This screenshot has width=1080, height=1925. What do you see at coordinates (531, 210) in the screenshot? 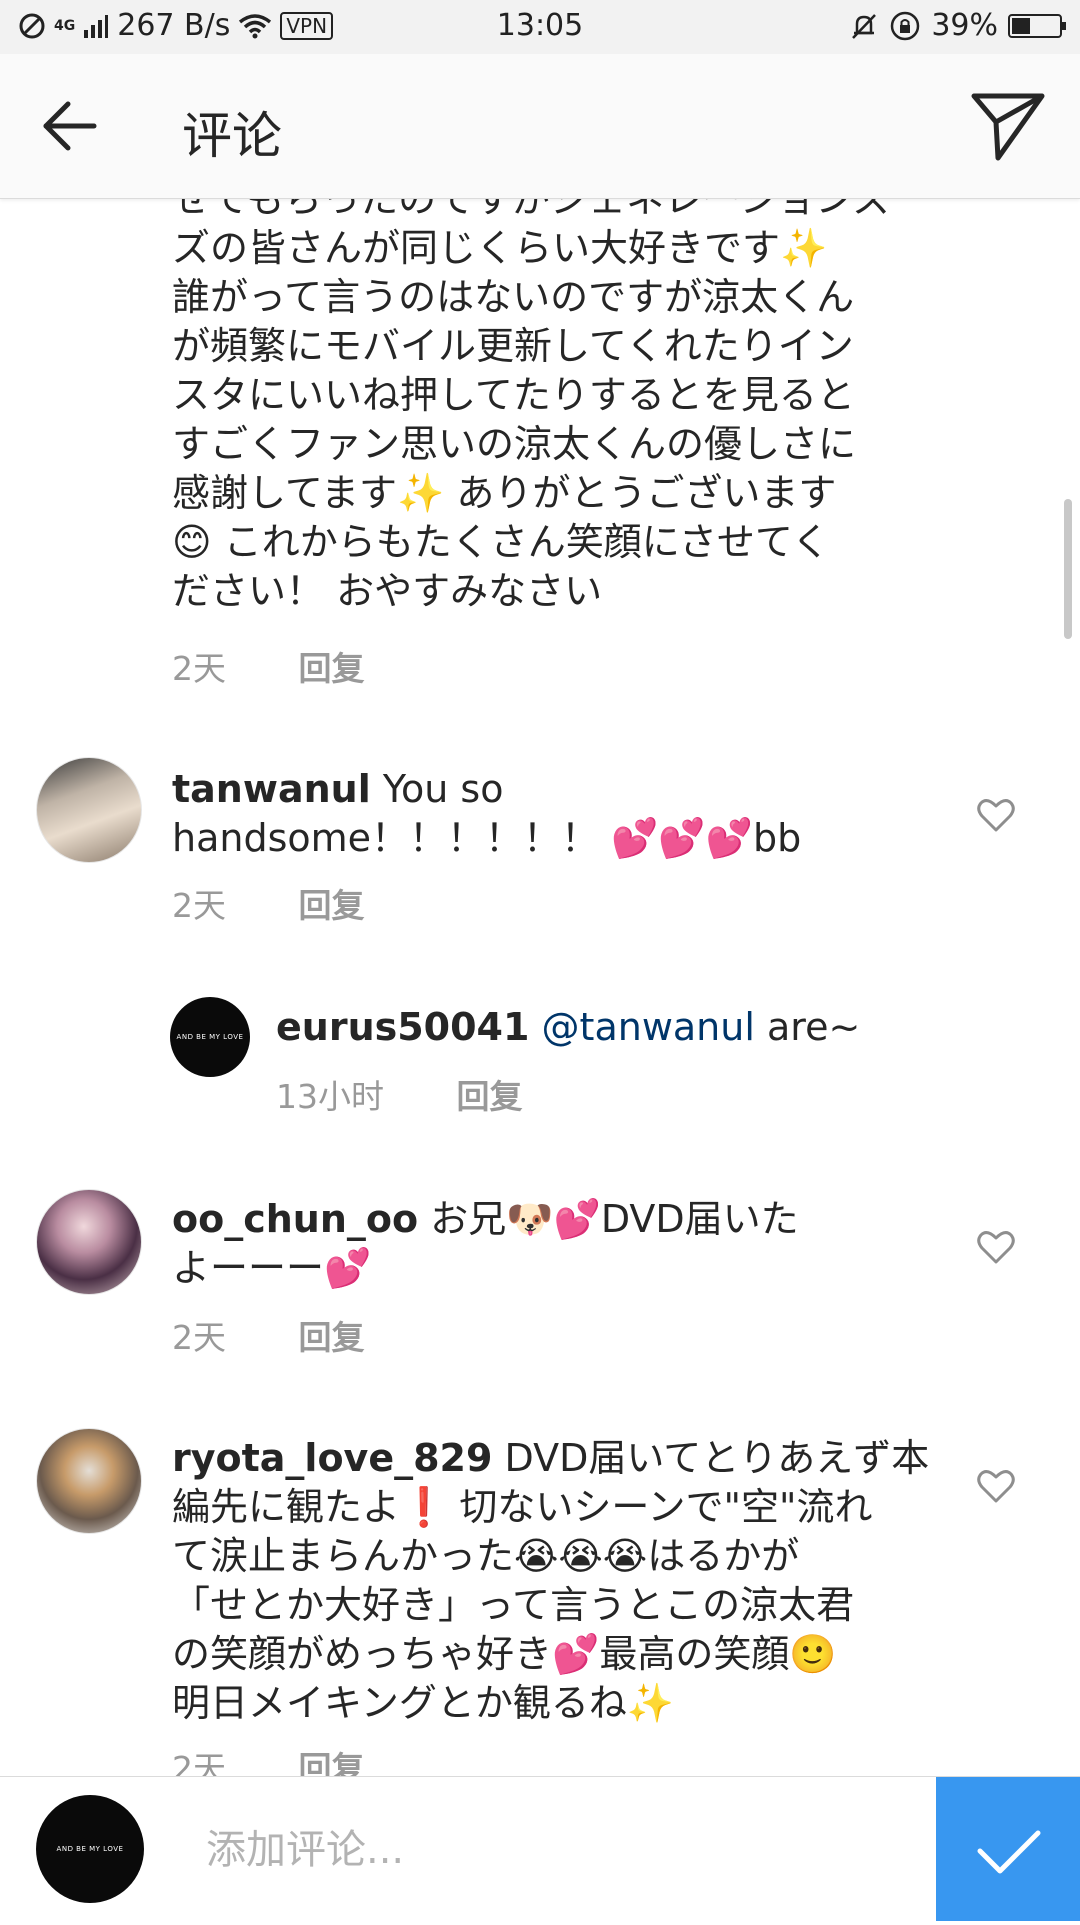
I see `comment-text-line: せてもらったのですがジェネレーションズ` at bounding box center [531, 210].